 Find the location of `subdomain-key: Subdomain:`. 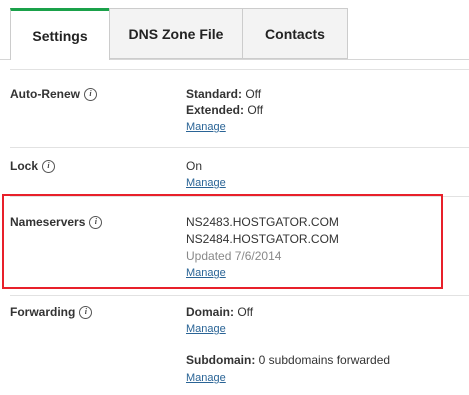

subdomain-key: Subdomain: is located at coordinates (221, 360).